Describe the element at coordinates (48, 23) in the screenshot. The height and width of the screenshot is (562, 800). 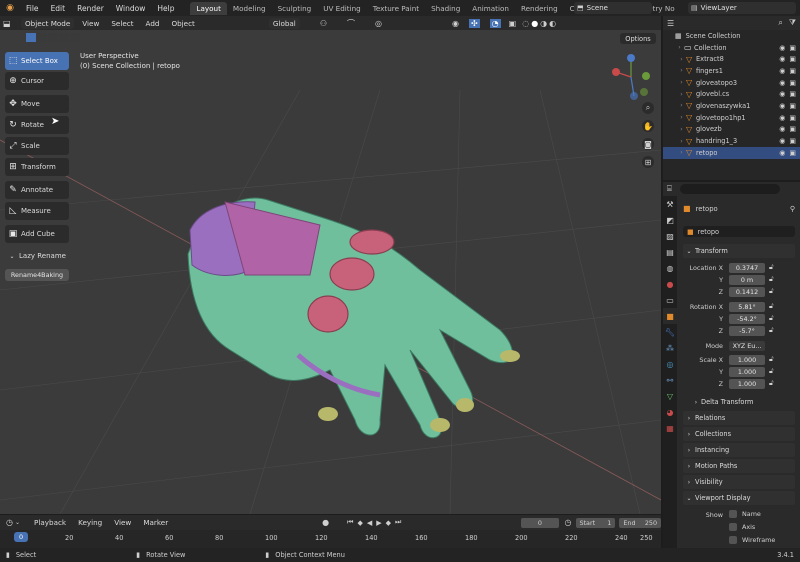
I see `mode-selector: Object Mode` at that location.